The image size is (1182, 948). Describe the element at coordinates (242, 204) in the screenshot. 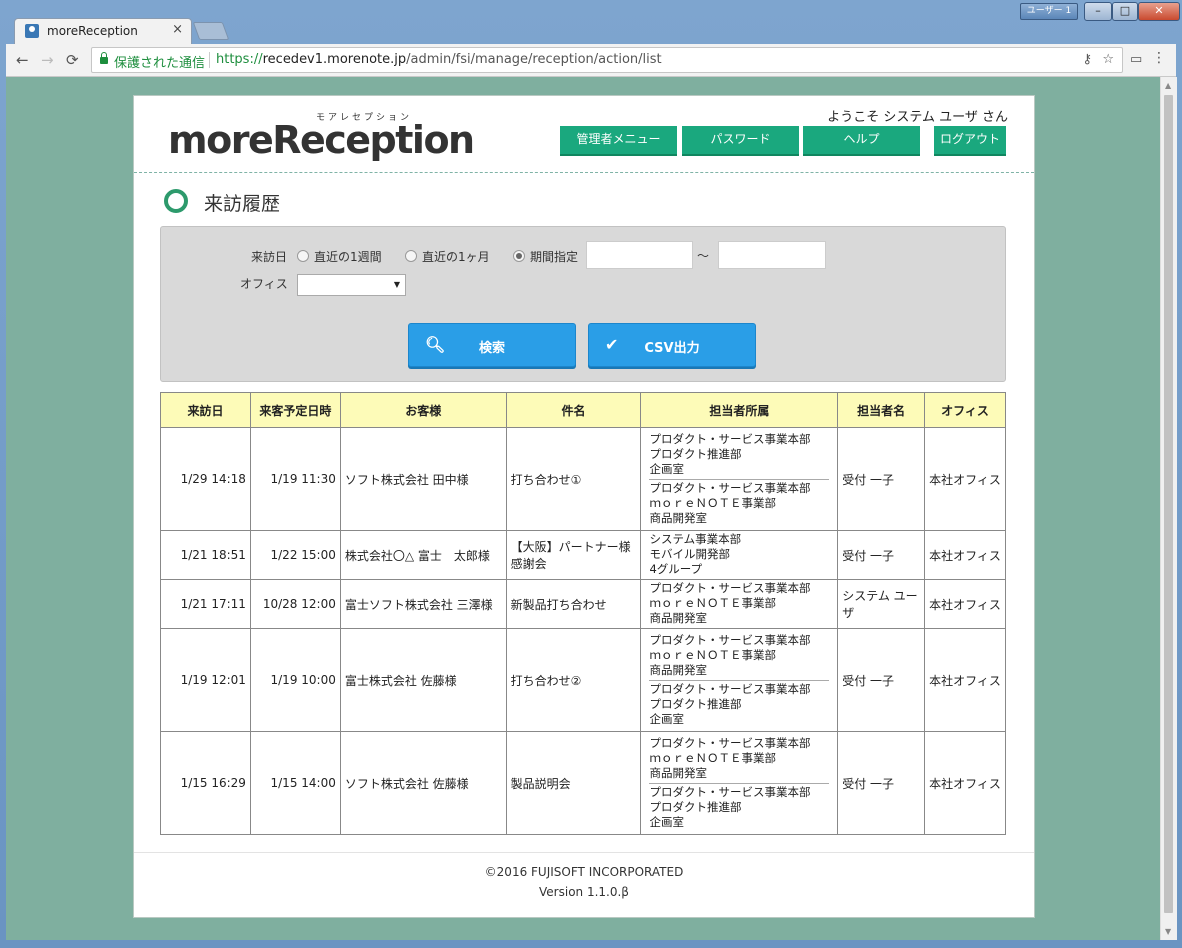

I see `page-title: 来訪履歴` at that location.